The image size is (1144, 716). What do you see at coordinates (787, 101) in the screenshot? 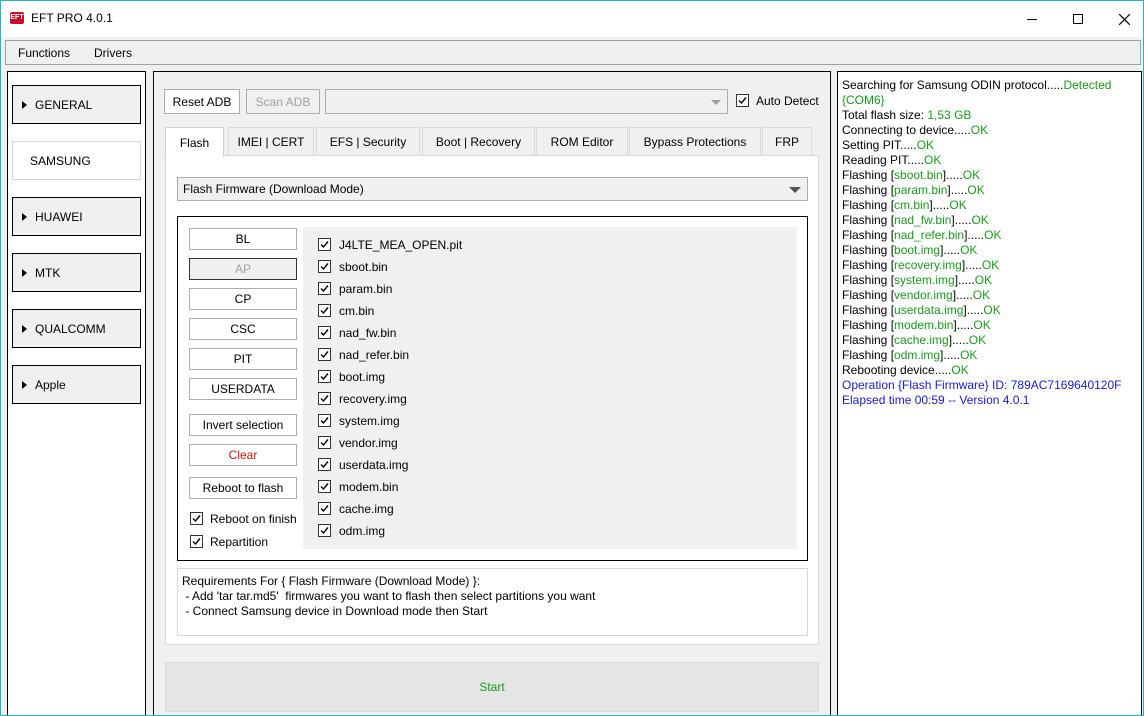
I see `auto-detect-label: Auto Detect` at bounding box center [787, 101].